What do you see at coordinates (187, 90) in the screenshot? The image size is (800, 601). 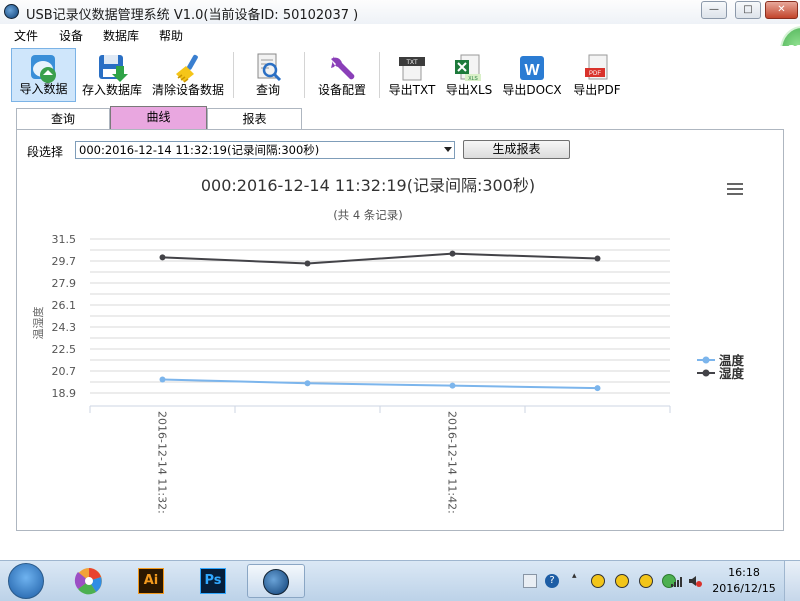 I see `clear-device-data-label: 清除设备数据` at bounding box center [187, 90].